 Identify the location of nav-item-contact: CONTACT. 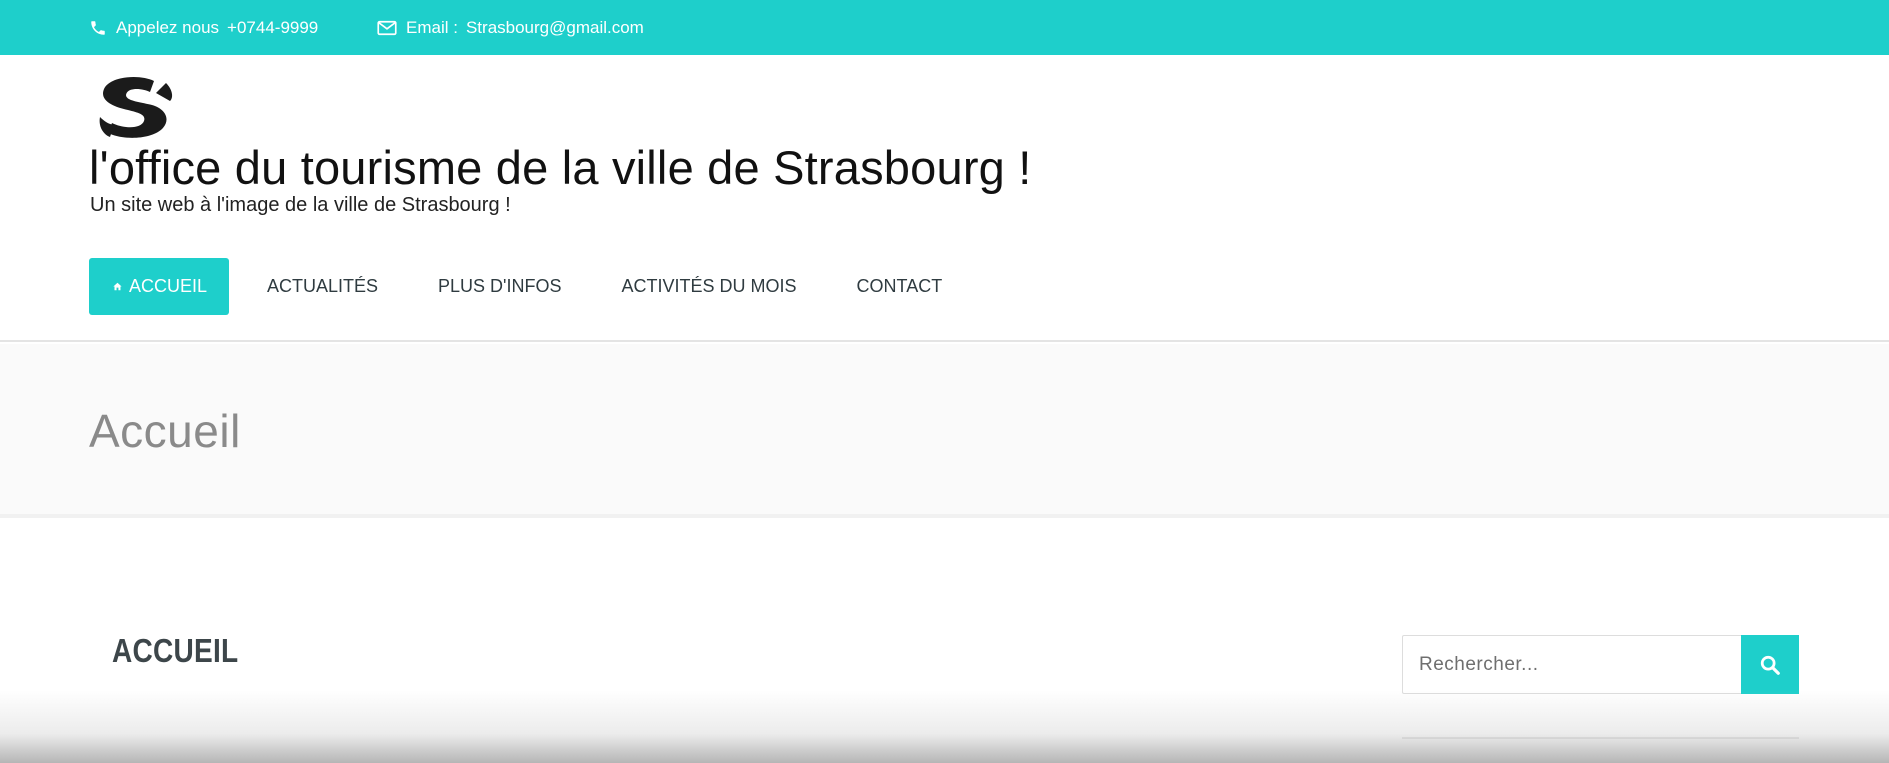
(900, 286).